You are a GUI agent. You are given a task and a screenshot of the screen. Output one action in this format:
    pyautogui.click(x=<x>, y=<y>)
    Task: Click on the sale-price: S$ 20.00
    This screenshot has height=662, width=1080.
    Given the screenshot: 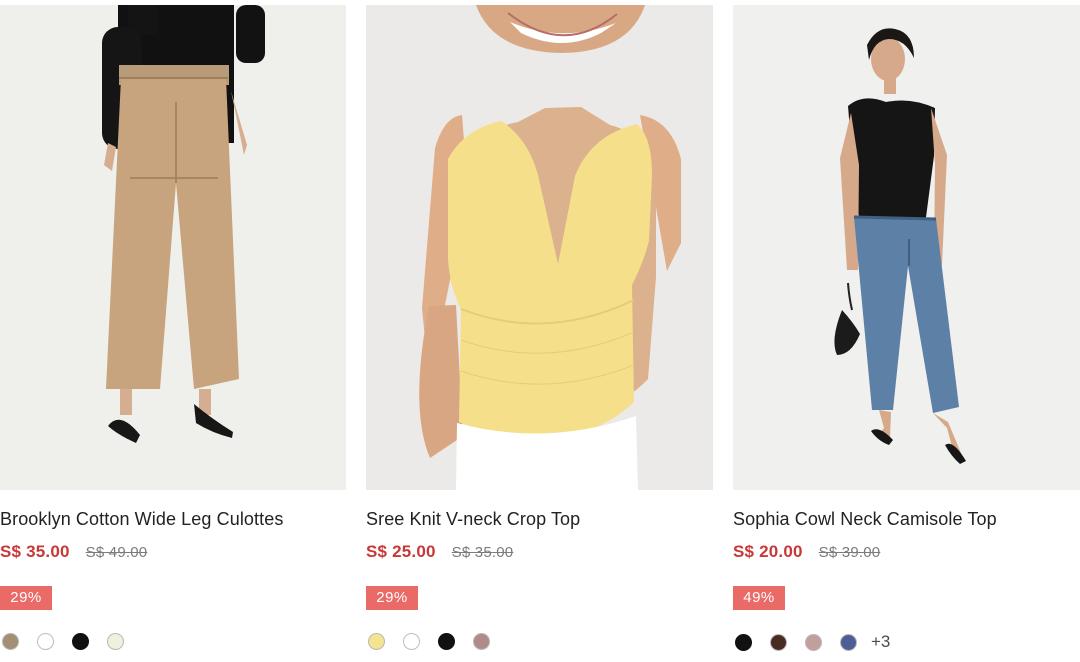 What is the action you would take?
    pyautogui.click(x=768, y=551)
    